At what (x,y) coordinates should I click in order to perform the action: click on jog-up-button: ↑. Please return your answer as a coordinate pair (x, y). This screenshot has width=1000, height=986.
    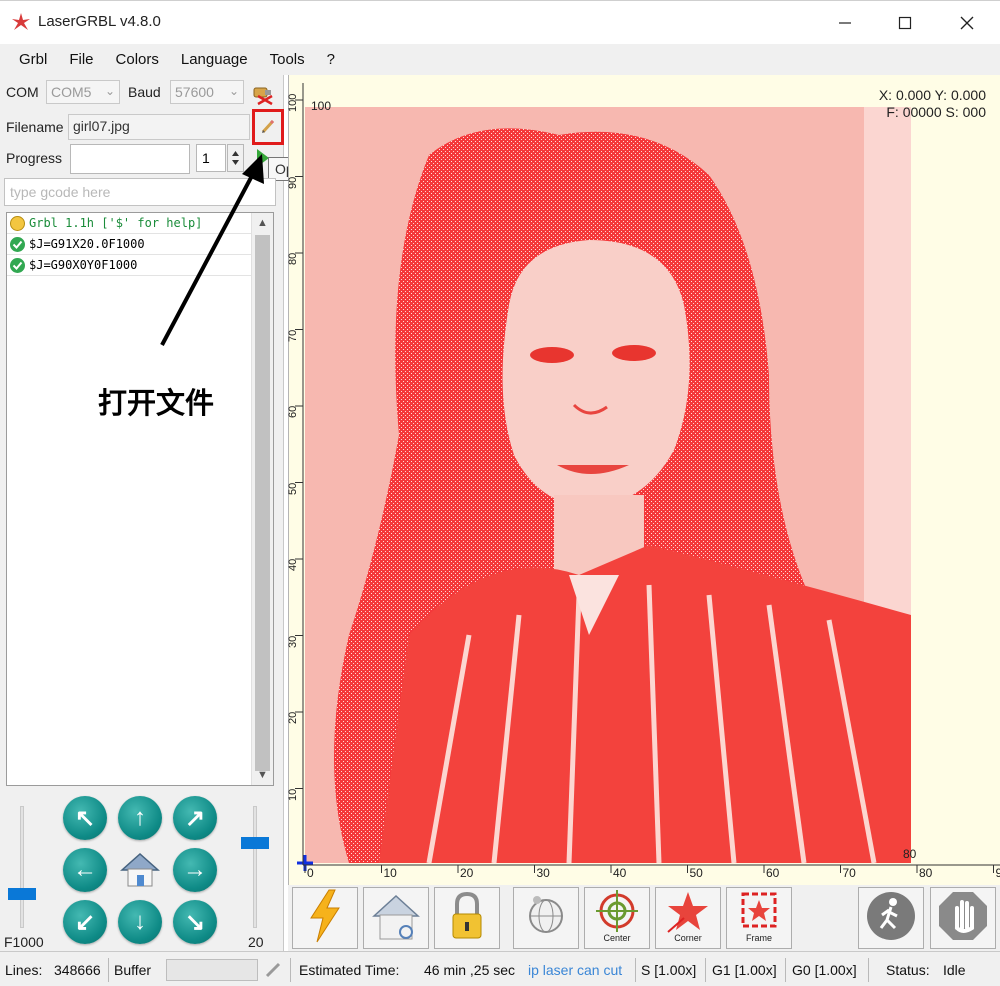
    Looking at the image, I should click on (140, 818).